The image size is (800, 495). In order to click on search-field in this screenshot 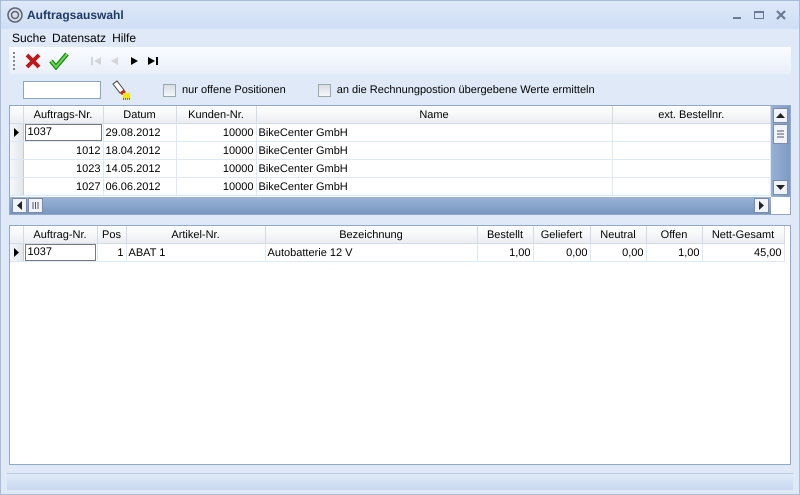, I will do `click(62, 90)`.